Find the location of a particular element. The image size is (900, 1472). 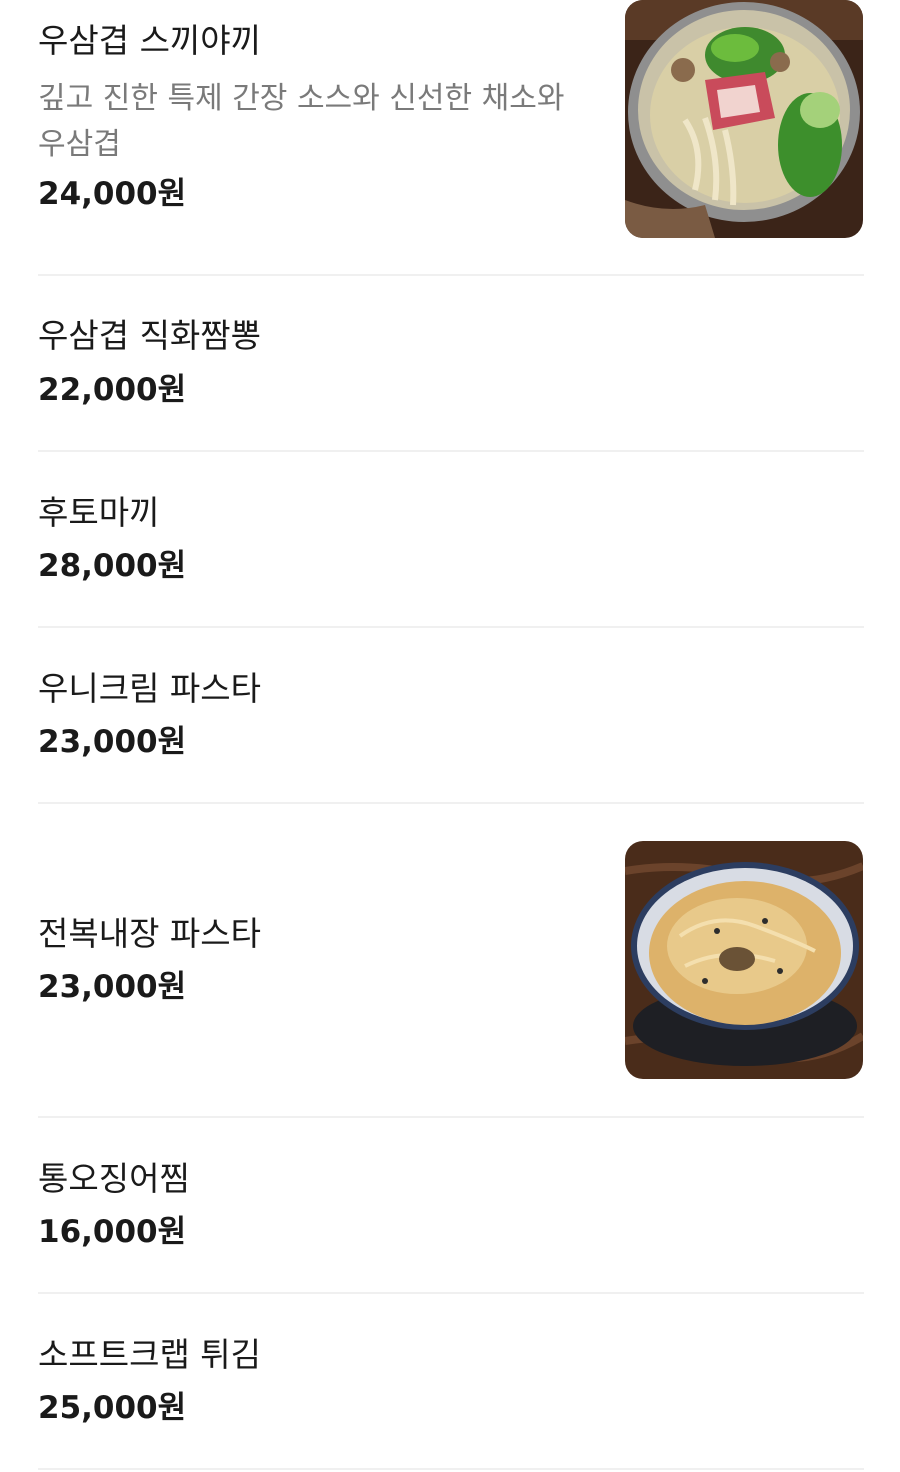

menu-item-description: 깊고 진한 특제 간장 소스와 신선한 채소와 우삼겹 is located at coordinates (301, 121).